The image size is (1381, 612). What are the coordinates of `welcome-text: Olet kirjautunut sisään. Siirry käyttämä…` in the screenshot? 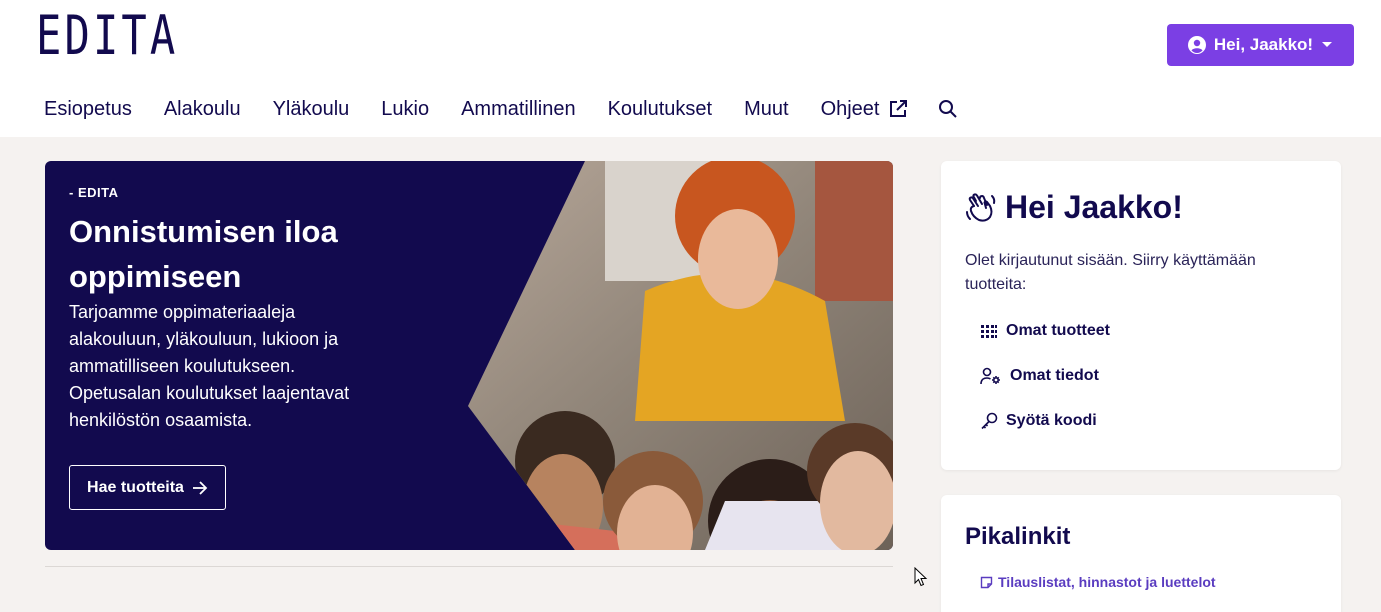 It's located at (1110, 272).